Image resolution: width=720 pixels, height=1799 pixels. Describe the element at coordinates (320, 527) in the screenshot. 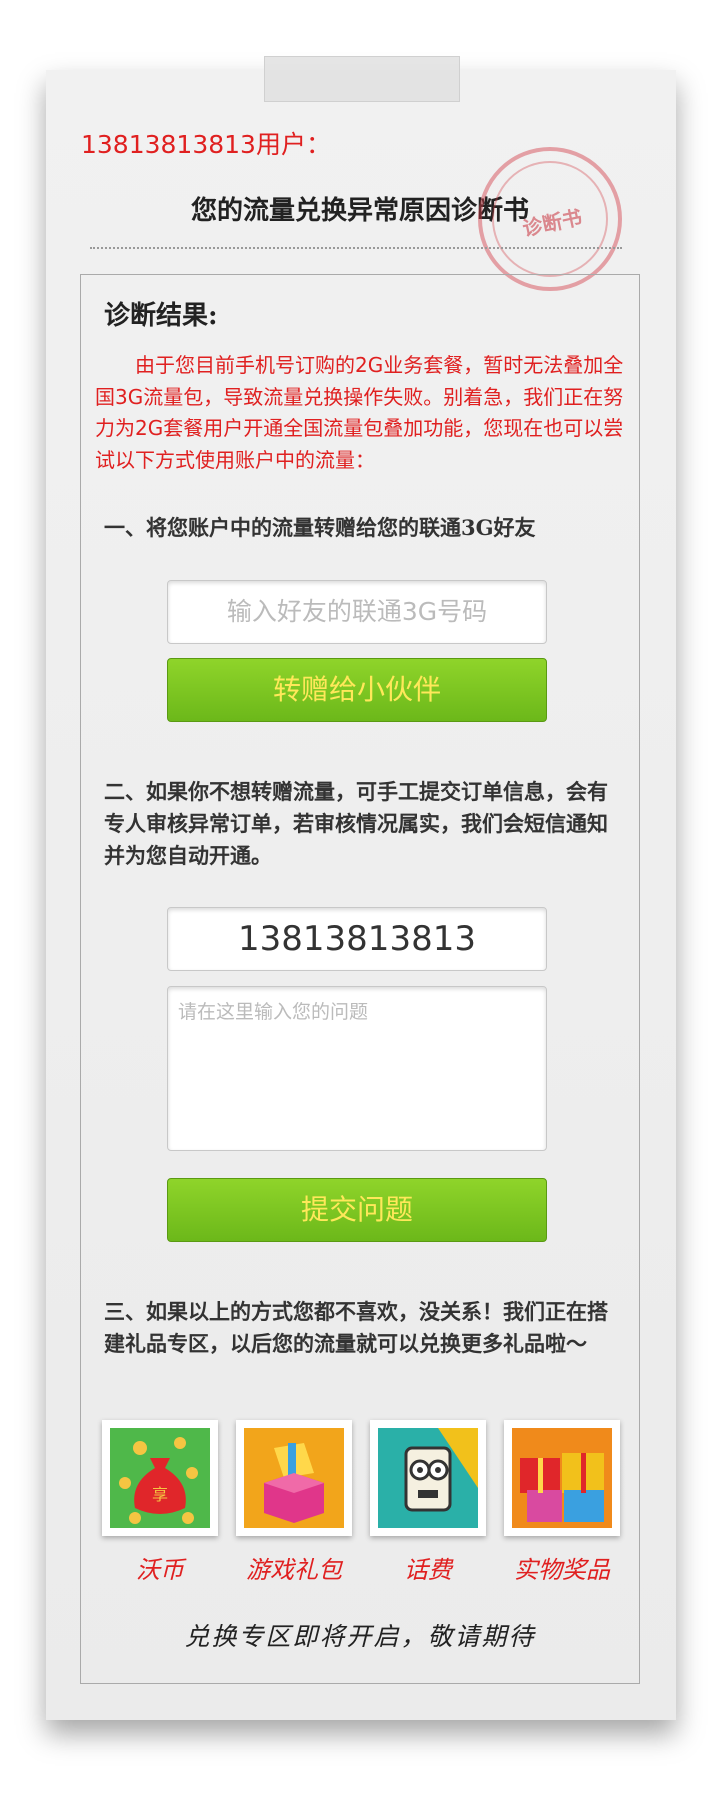

I see `step-1-text: 一、将您账户中的流量转赠给您的联通3G好友` at that location.